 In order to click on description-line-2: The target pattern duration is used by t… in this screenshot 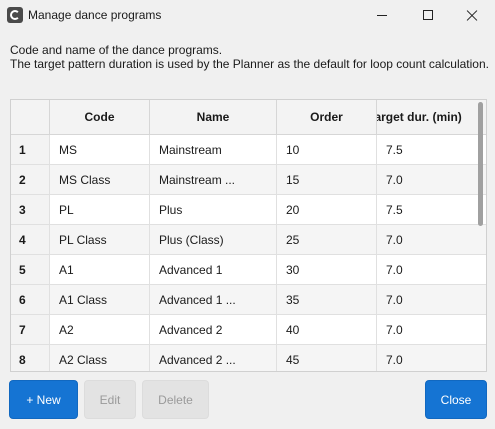, I will do `click(249, 64)`.